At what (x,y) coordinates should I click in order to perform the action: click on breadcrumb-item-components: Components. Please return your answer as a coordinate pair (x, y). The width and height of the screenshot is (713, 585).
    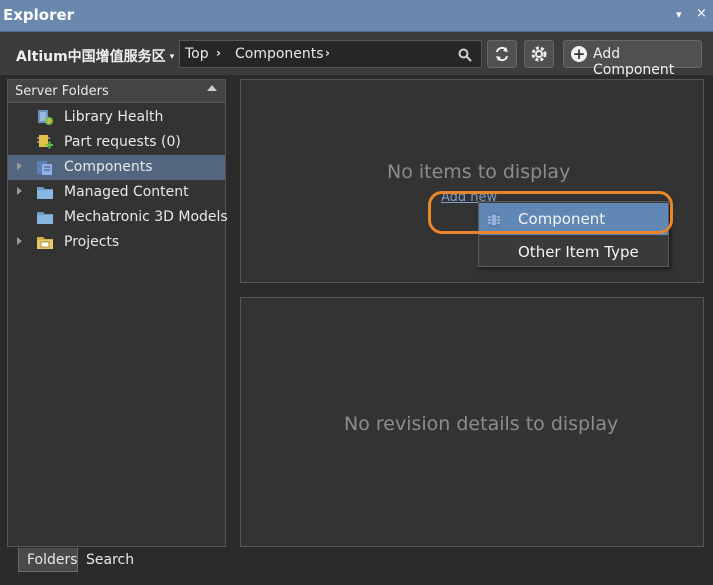
    Looking at the image, I should click on (279, 54).